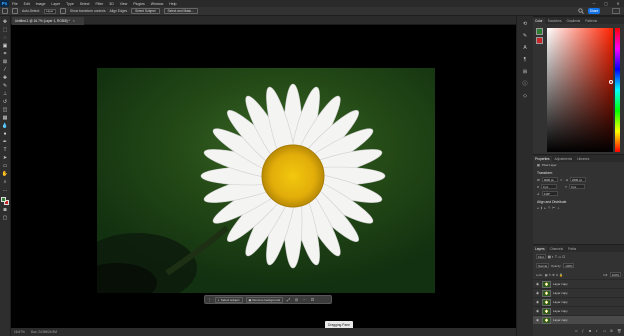  I want to click on fill-field: 100%, so click(615, 274).